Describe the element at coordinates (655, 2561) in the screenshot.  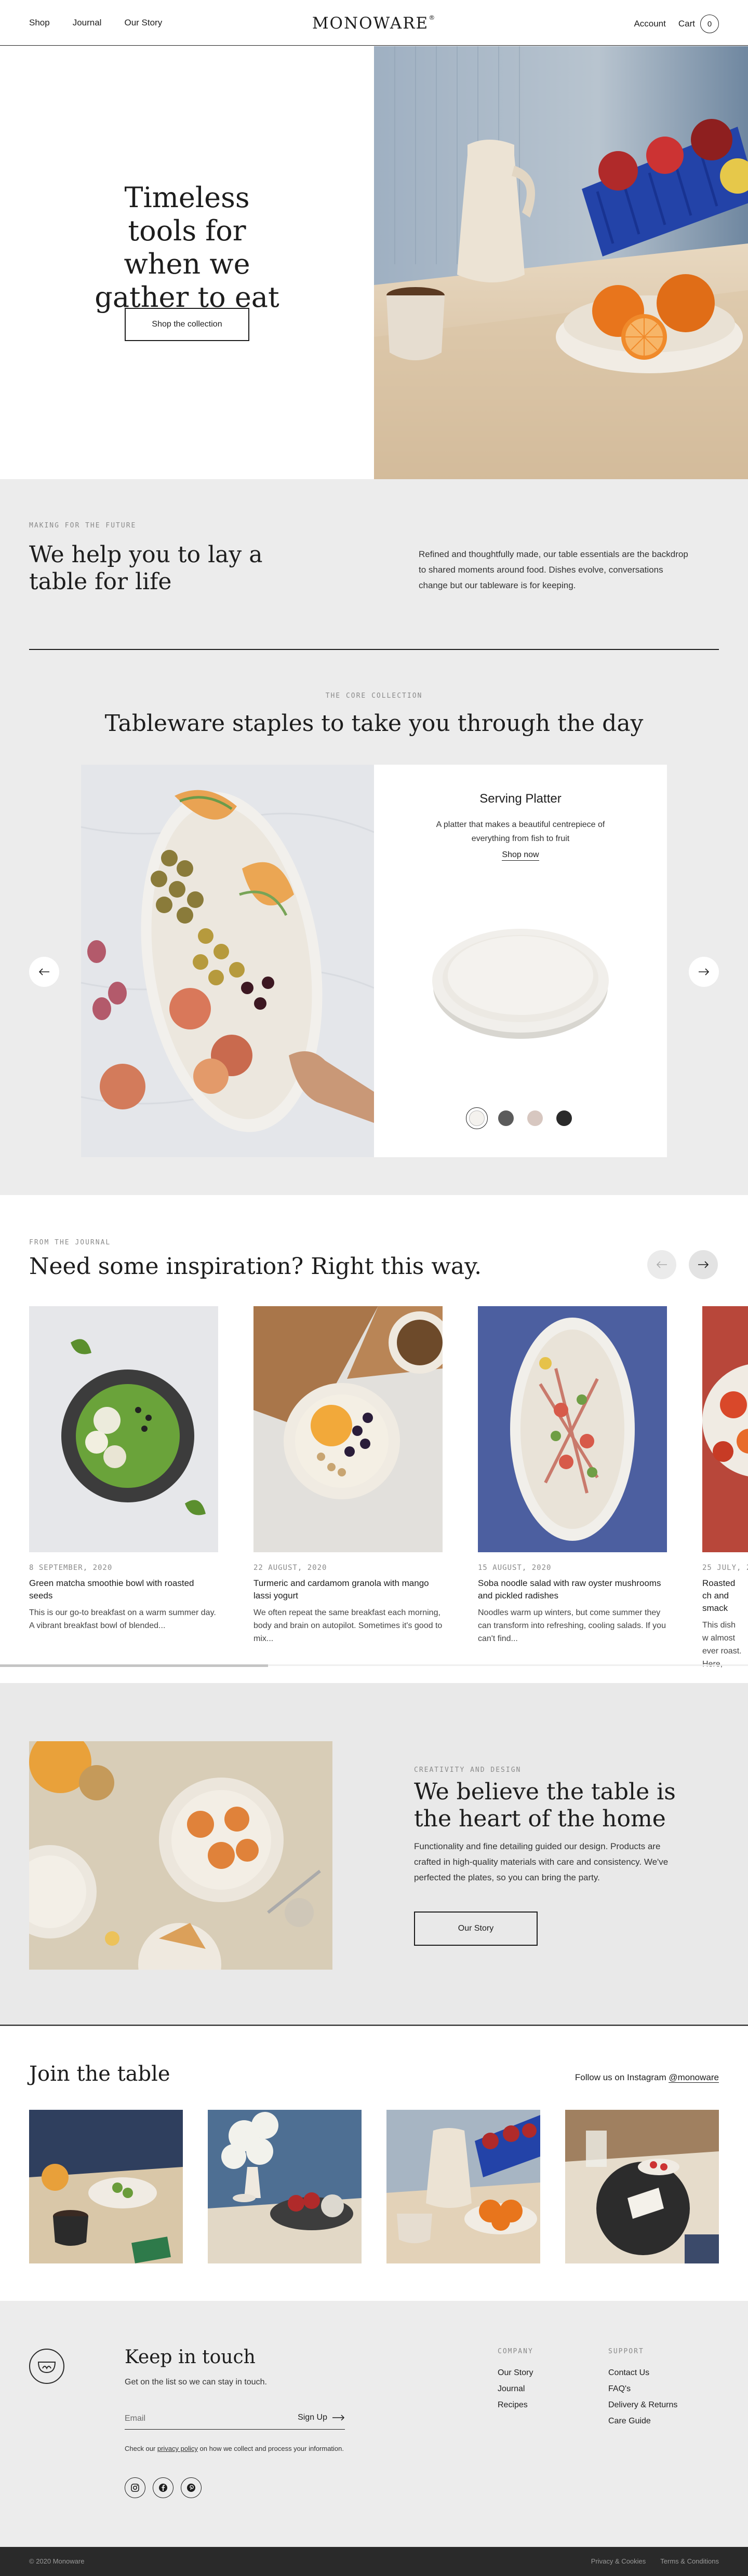
I see `legal-links: Privacy & Cookies Terms & Conditions` at that location.